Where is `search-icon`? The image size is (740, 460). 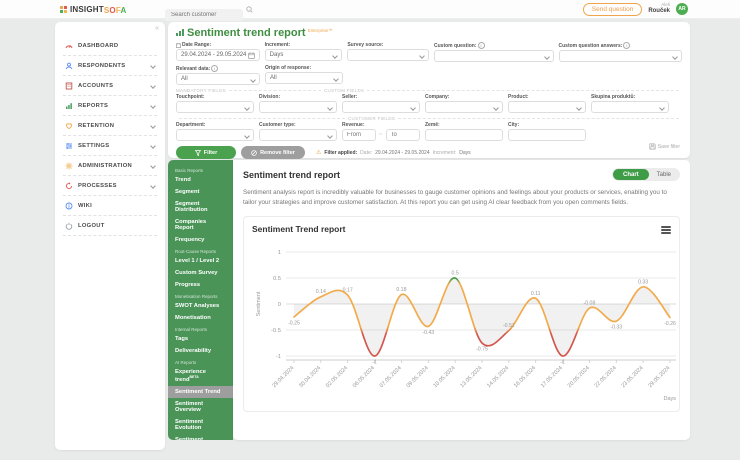
search-icon is located at coordinates (249, 9).